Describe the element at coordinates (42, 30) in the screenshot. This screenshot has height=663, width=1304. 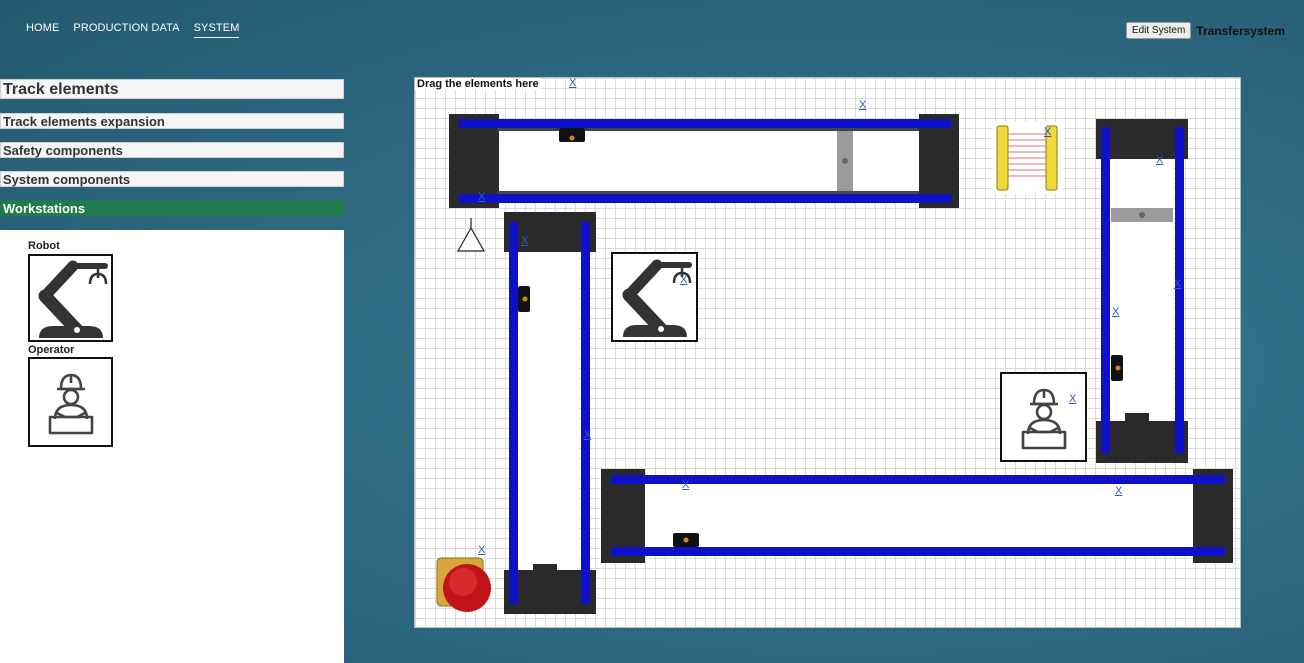
I see `nav-home: HOME` at that location.